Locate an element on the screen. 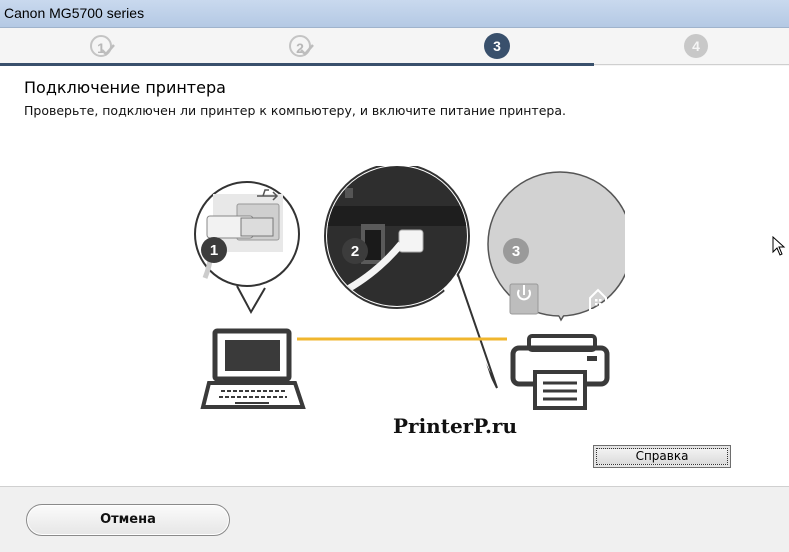 The width and height of the screenshot is (789, 552). help-button-label: Справка is located at coordinates (662, 456).